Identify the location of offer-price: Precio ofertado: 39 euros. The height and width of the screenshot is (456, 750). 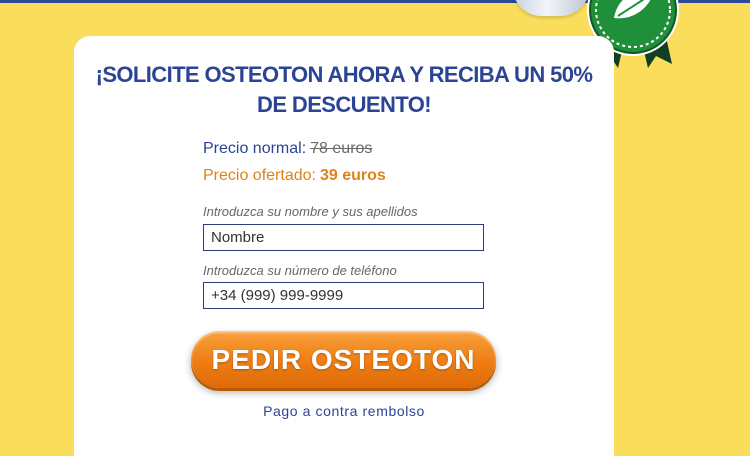
(294, 176).